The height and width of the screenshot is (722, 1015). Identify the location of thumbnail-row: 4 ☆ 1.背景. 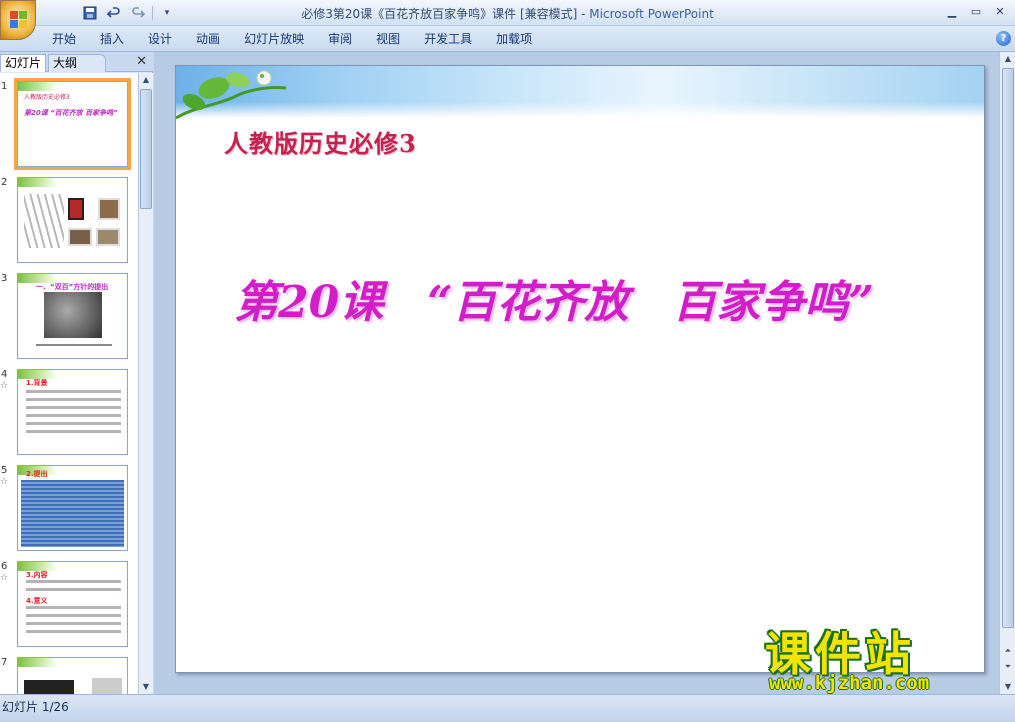
(69, 417).